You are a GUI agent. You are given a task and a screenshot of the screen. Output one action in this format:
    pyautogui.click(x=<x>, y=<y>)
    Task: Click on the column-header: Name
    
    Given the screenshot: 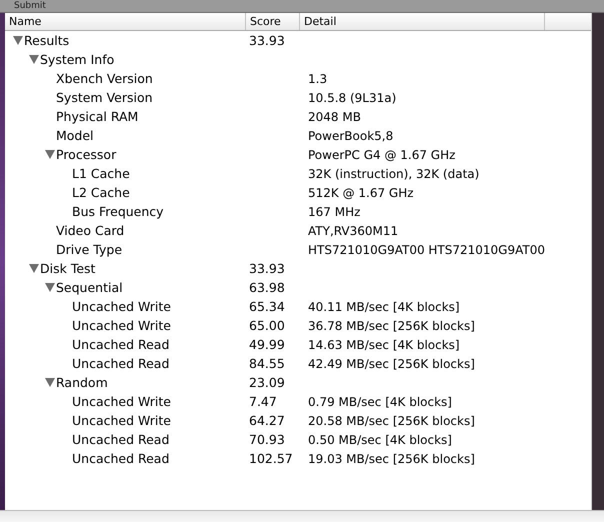 What is the action you would take?
    pyautogui.click(x=125, y=21)
    